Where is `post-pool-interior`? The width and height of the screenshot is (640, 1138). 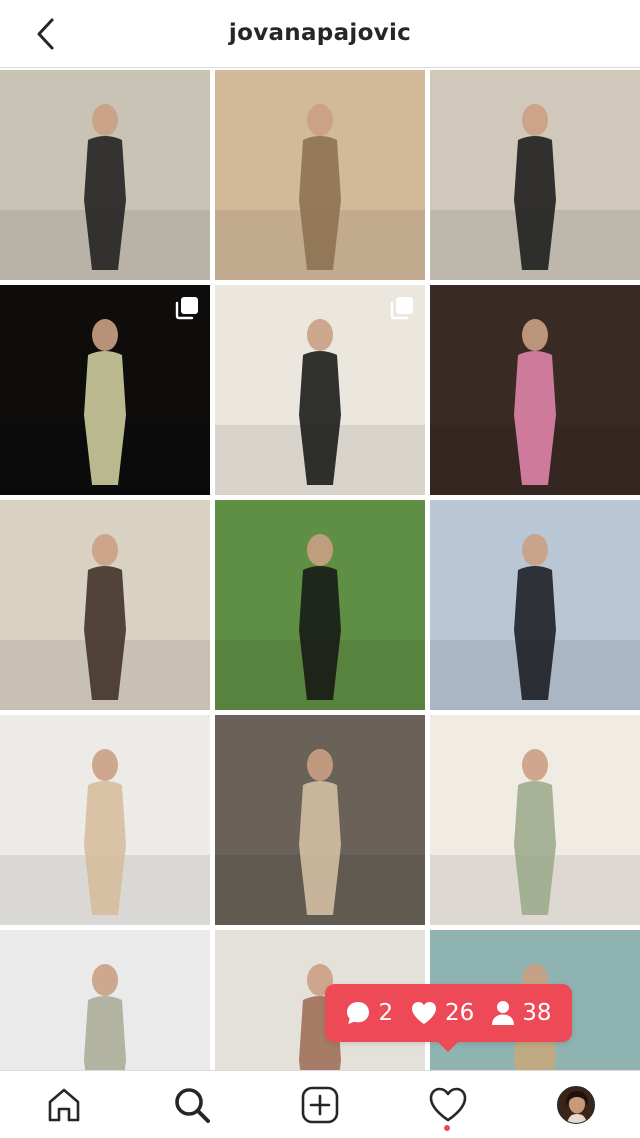
post-pool-interior is located at coordinates (320, 175).